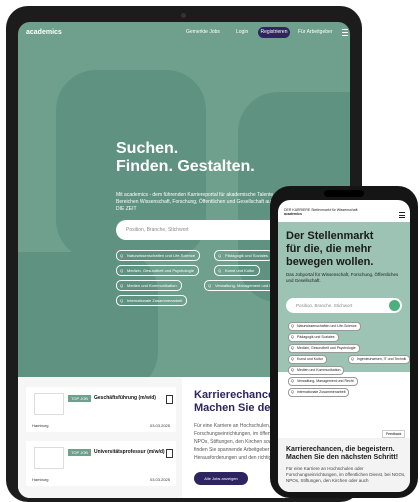 The height and width of the screenshot is (502, 420). I want to click on hero-title: Suchen. Finden. Gestalten., so click(185, 158).